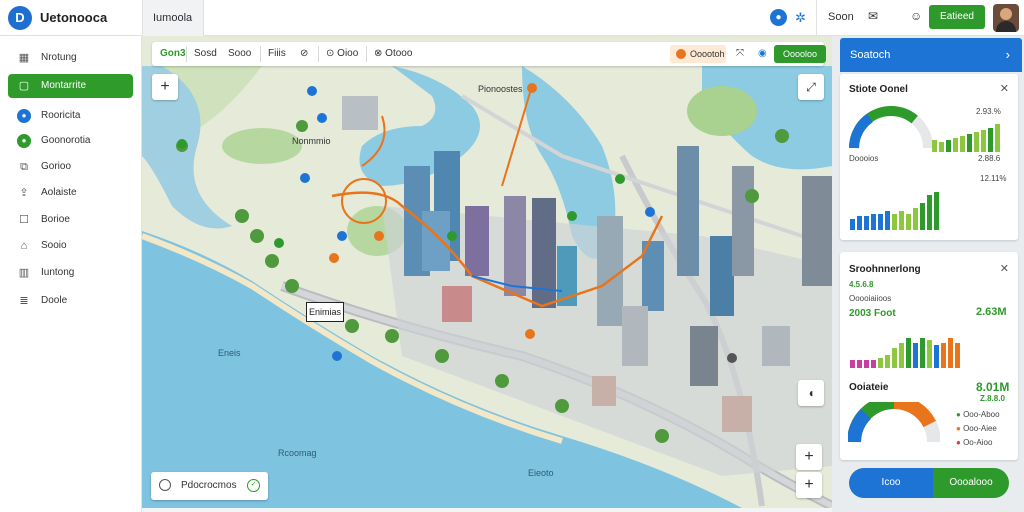 This screenshot has height=512, width=1024. I want to click on map-zoom-out-button: +, so click(809, 485).